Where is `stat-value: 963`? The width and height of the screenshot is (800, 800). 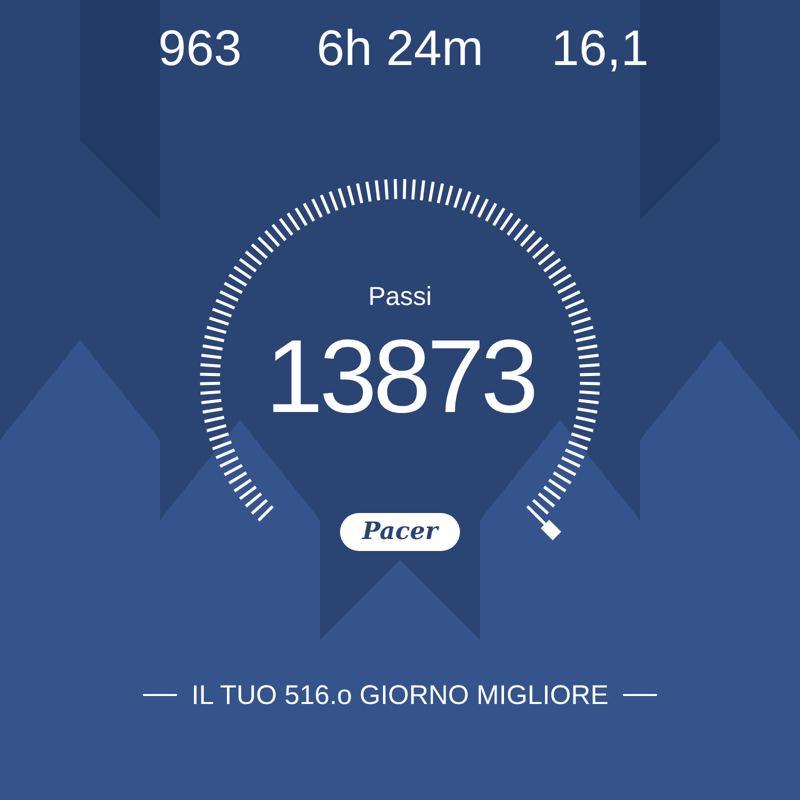
stat-value: 963 is located at coordinates (200, 48).